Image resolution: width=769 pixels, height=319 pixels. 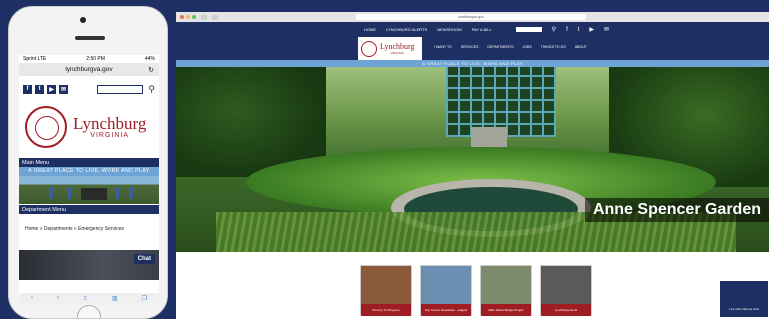 I want to click on mobile-content-photo: Chat, so click(x=89, y=265).